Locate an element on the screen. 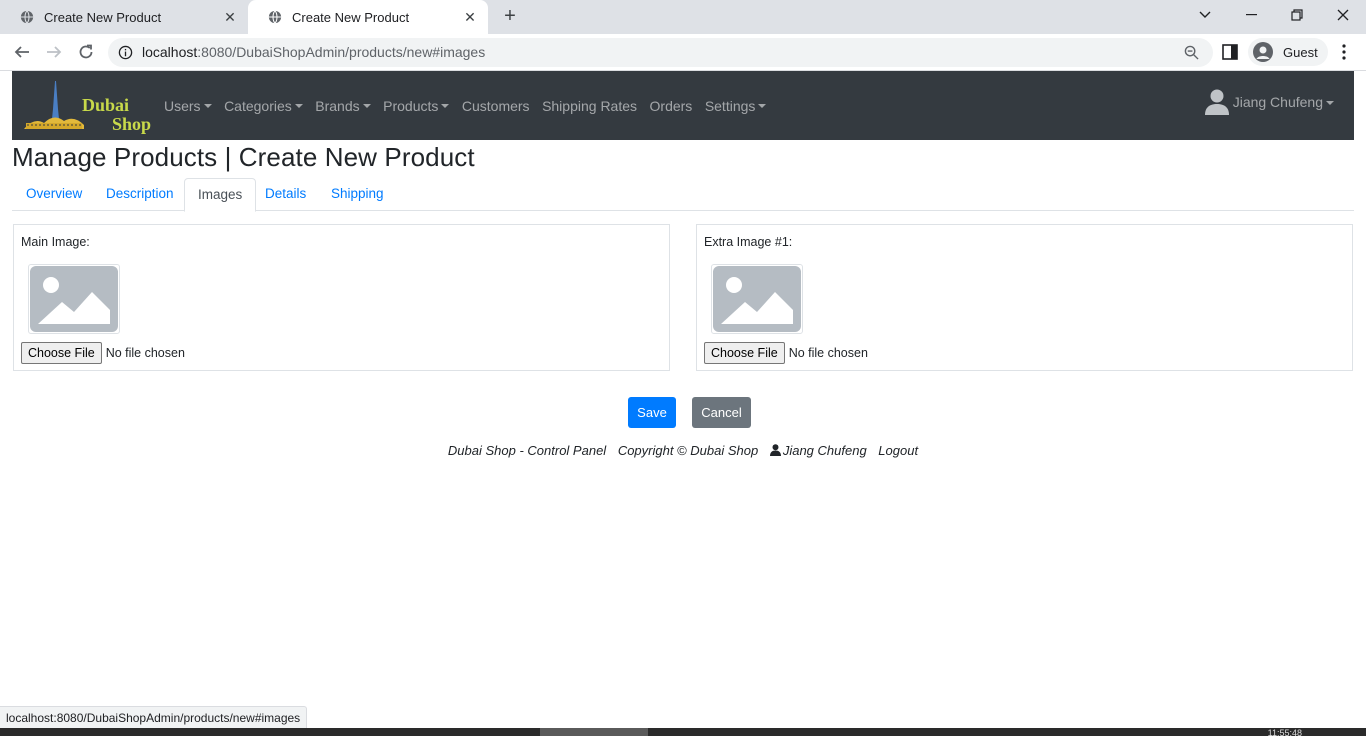 This screenshot has height=736, width=1366. minimize-icon is located at coordinates (1251, 15).